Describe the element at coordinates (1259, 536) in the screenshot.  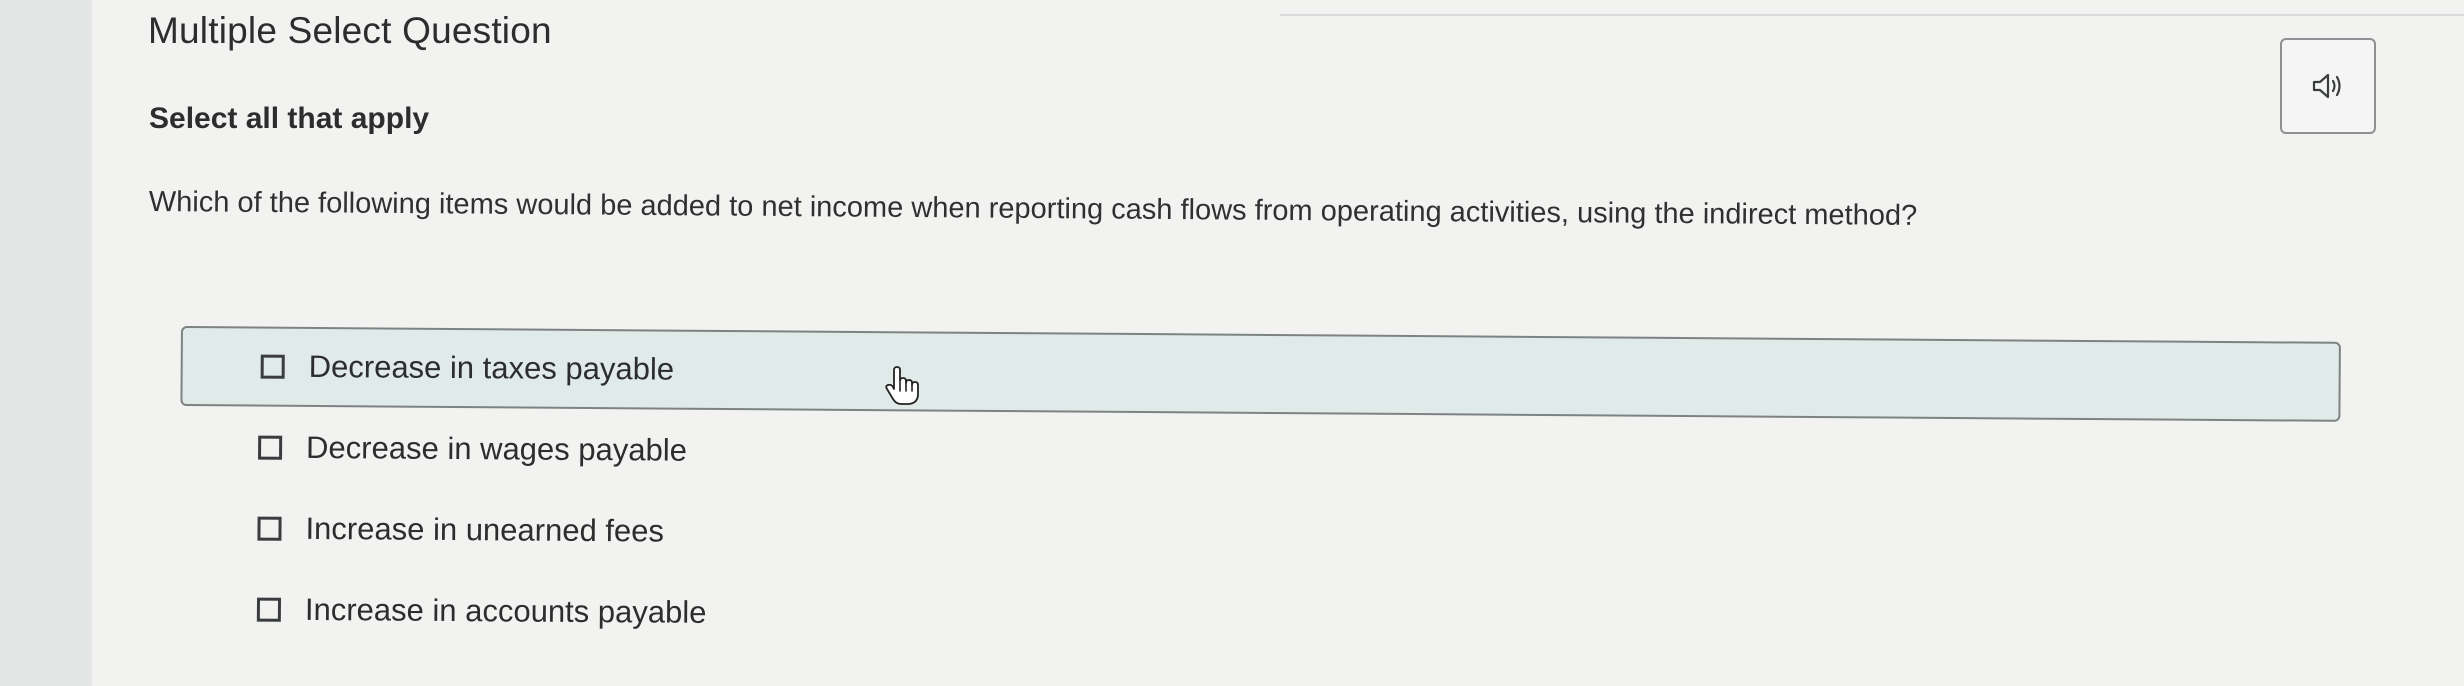
I see `option-increase-in-unearned-fees: Increase in unearned fees` at that location.